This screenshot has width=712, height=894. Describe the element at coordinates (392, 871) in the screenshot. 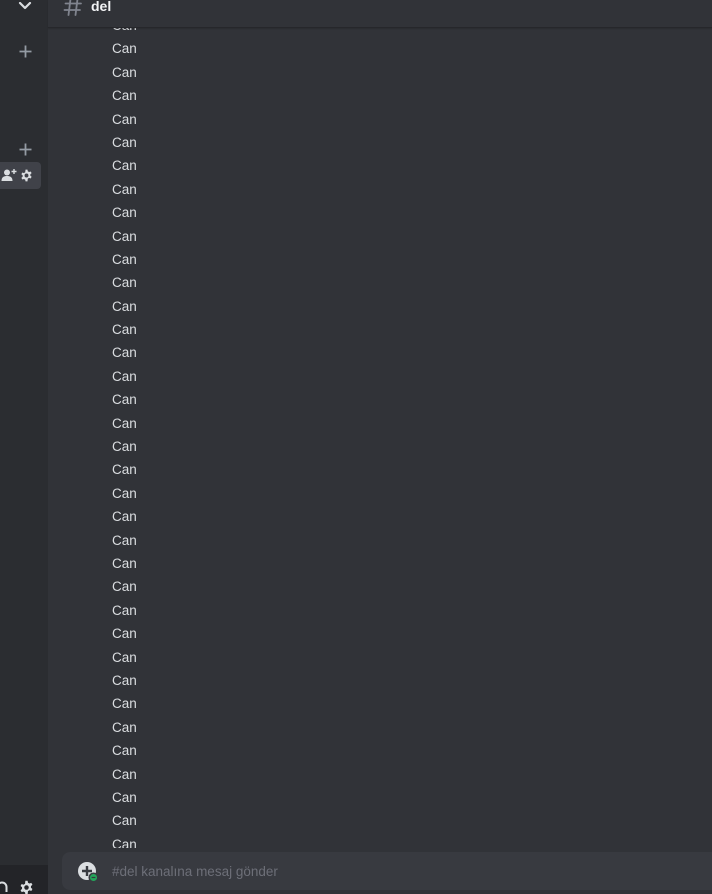

I see `message-input` at that location.